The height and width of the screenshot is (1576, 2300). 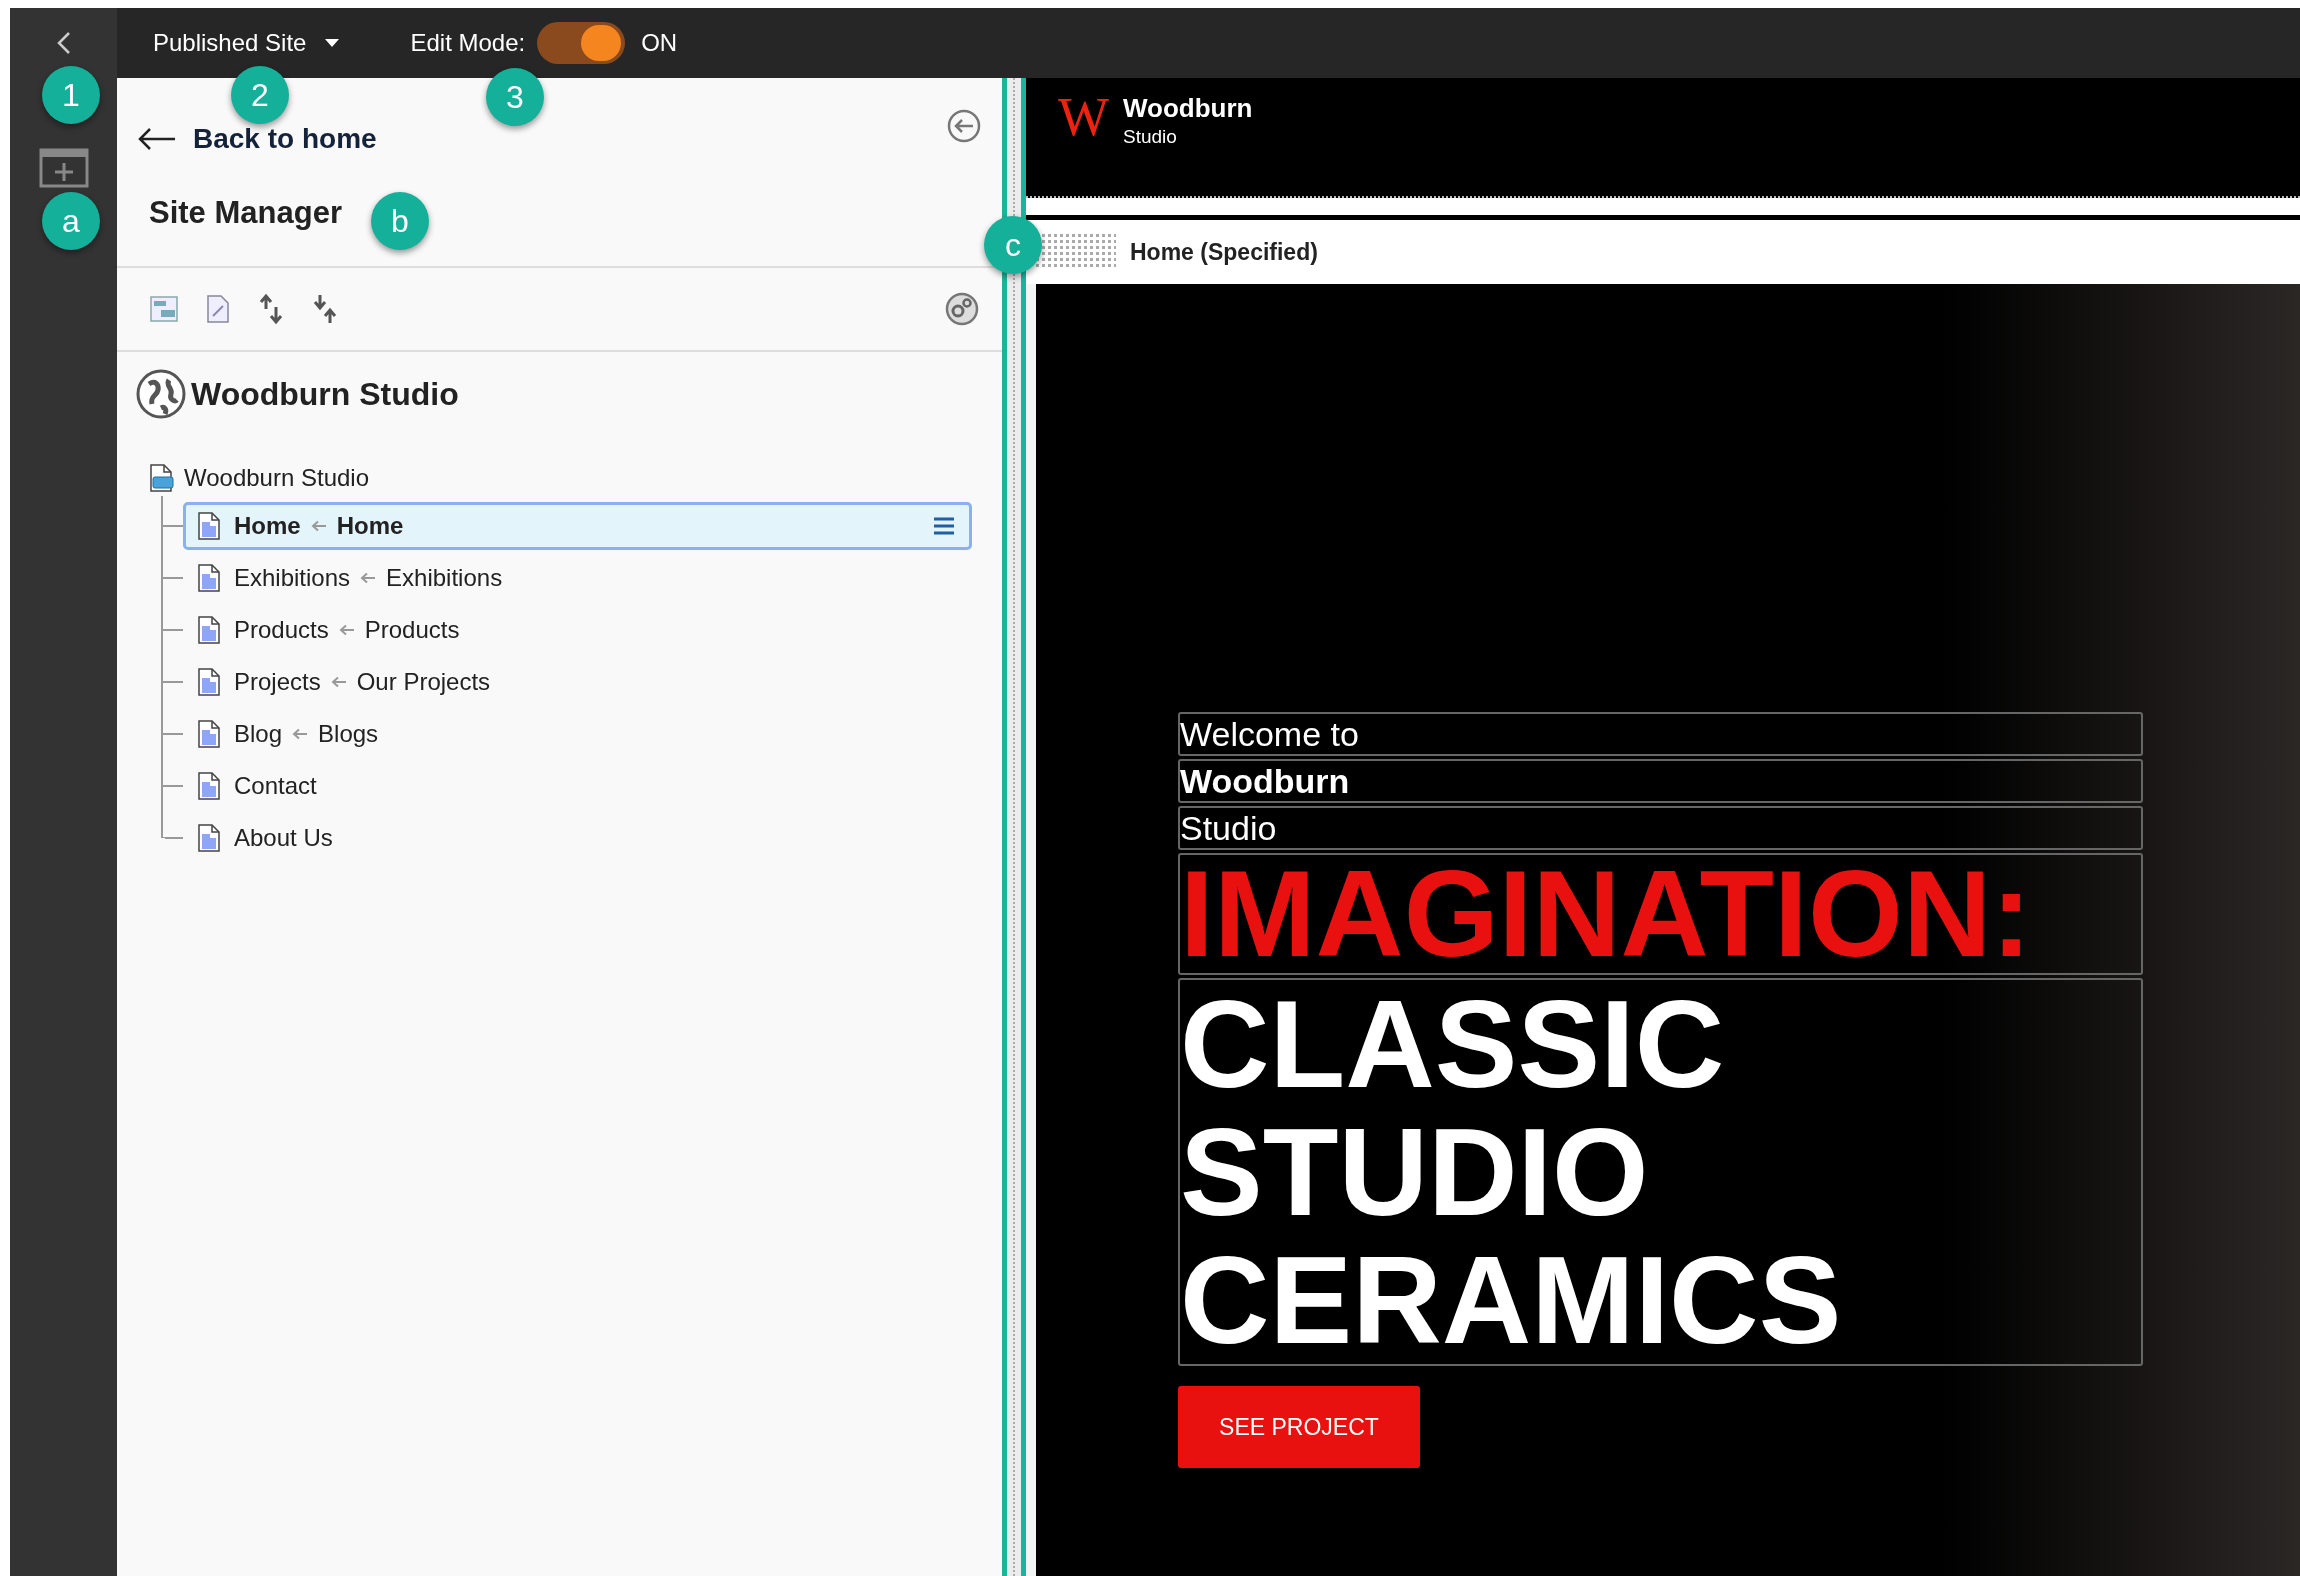 I want to click on drag-grip-icon, so click(x=1076, y=252).